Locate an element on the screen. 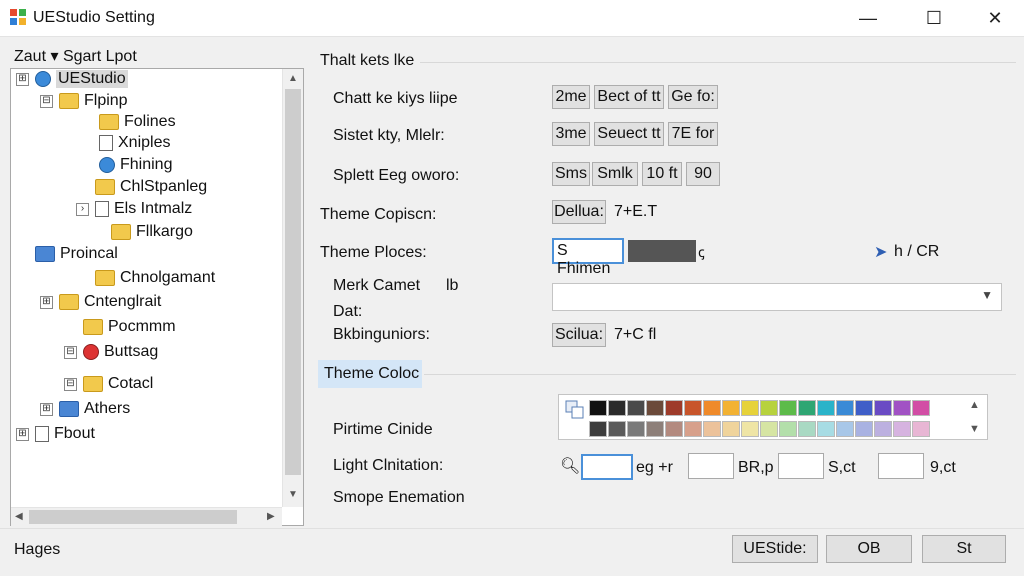  tree-vertical-scrollbar: ▲ ▼ is located at coordinates (292, 288).